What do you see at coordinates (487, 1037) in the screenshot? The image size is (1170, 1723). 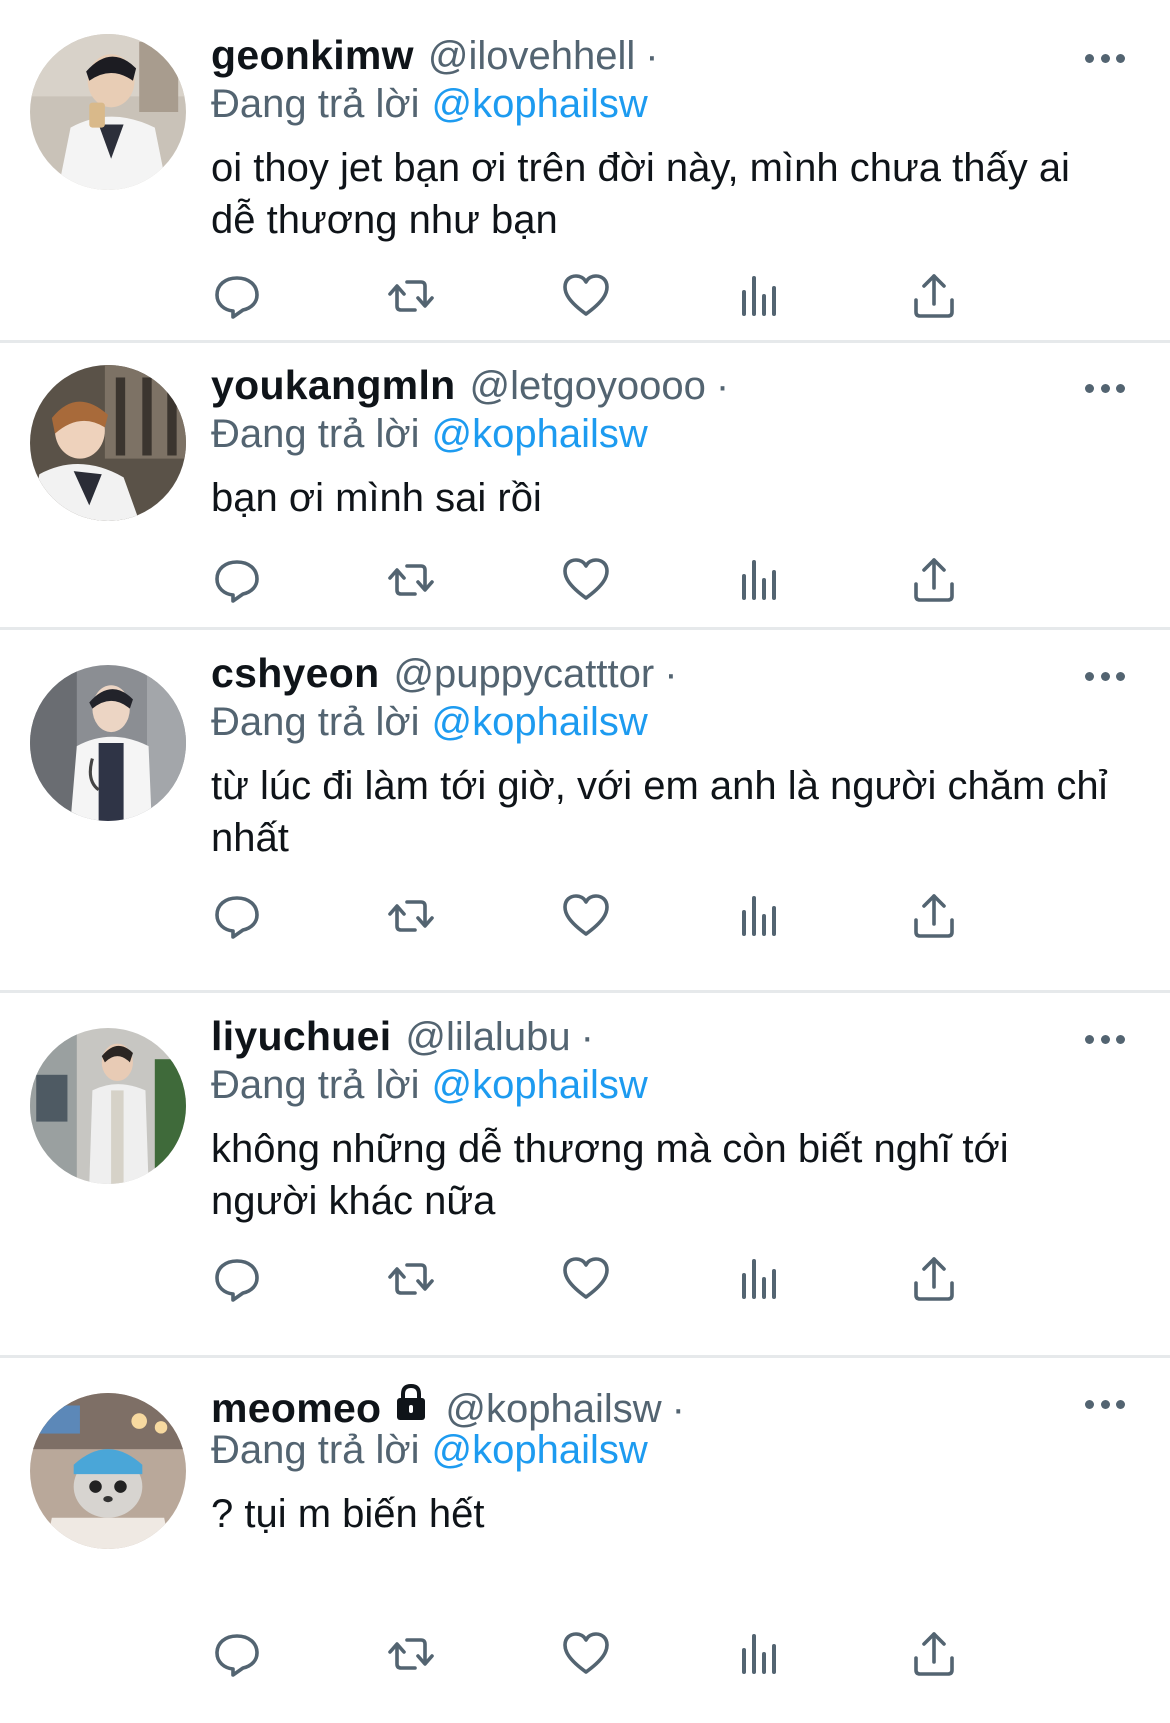 I see `user-handle: @lilalubu` at bounding box center [487, 1037].